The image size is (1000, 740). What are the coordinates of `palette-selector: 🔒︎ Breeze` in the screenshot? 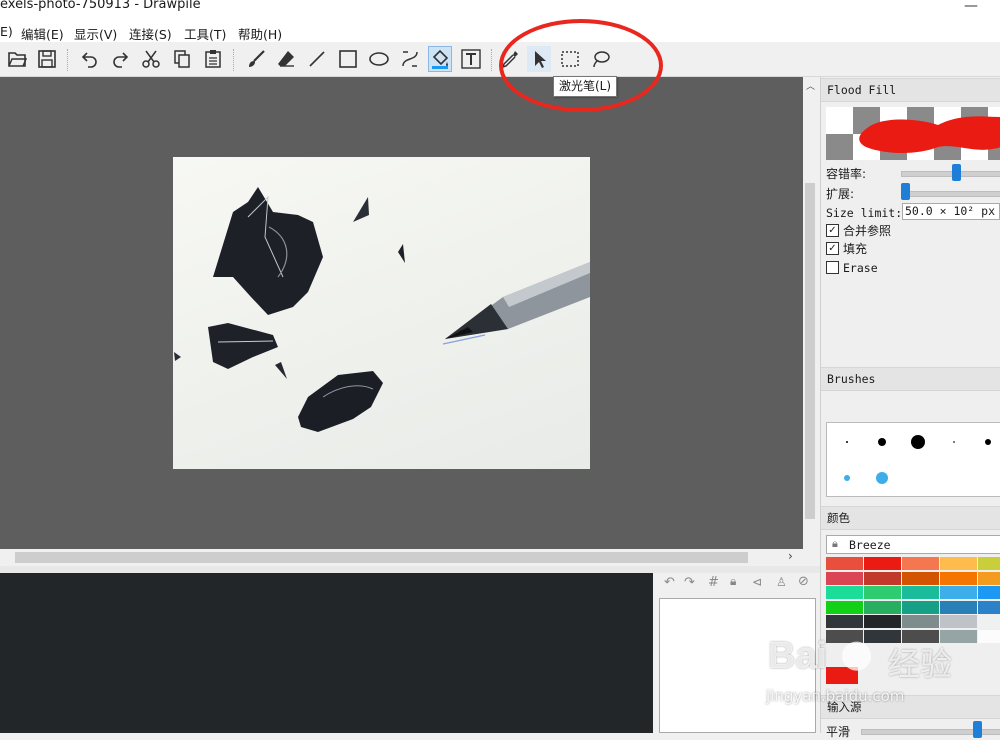 It's located at (913, 544).